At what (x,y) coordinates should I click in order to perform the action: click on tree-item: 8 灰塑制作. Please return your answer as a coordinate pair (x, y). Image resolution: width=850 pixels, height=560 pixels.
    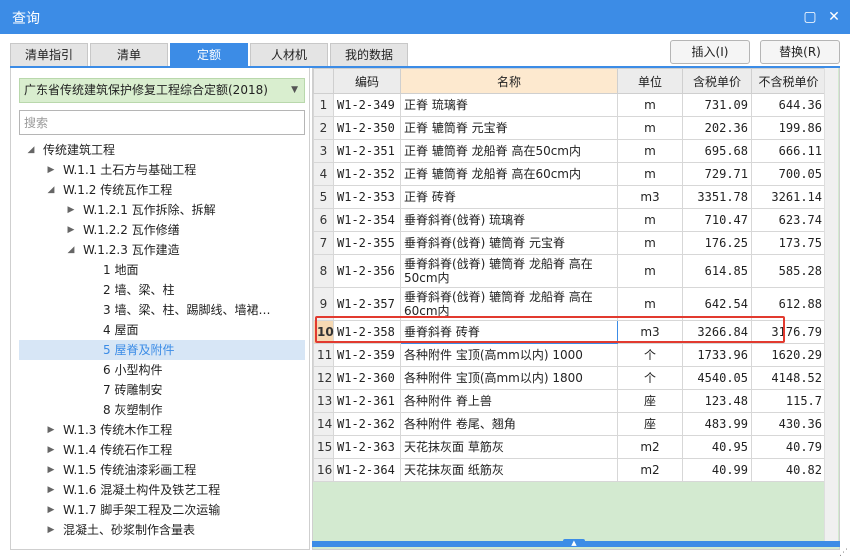
    Looking at the image, I should click on (159, 410).